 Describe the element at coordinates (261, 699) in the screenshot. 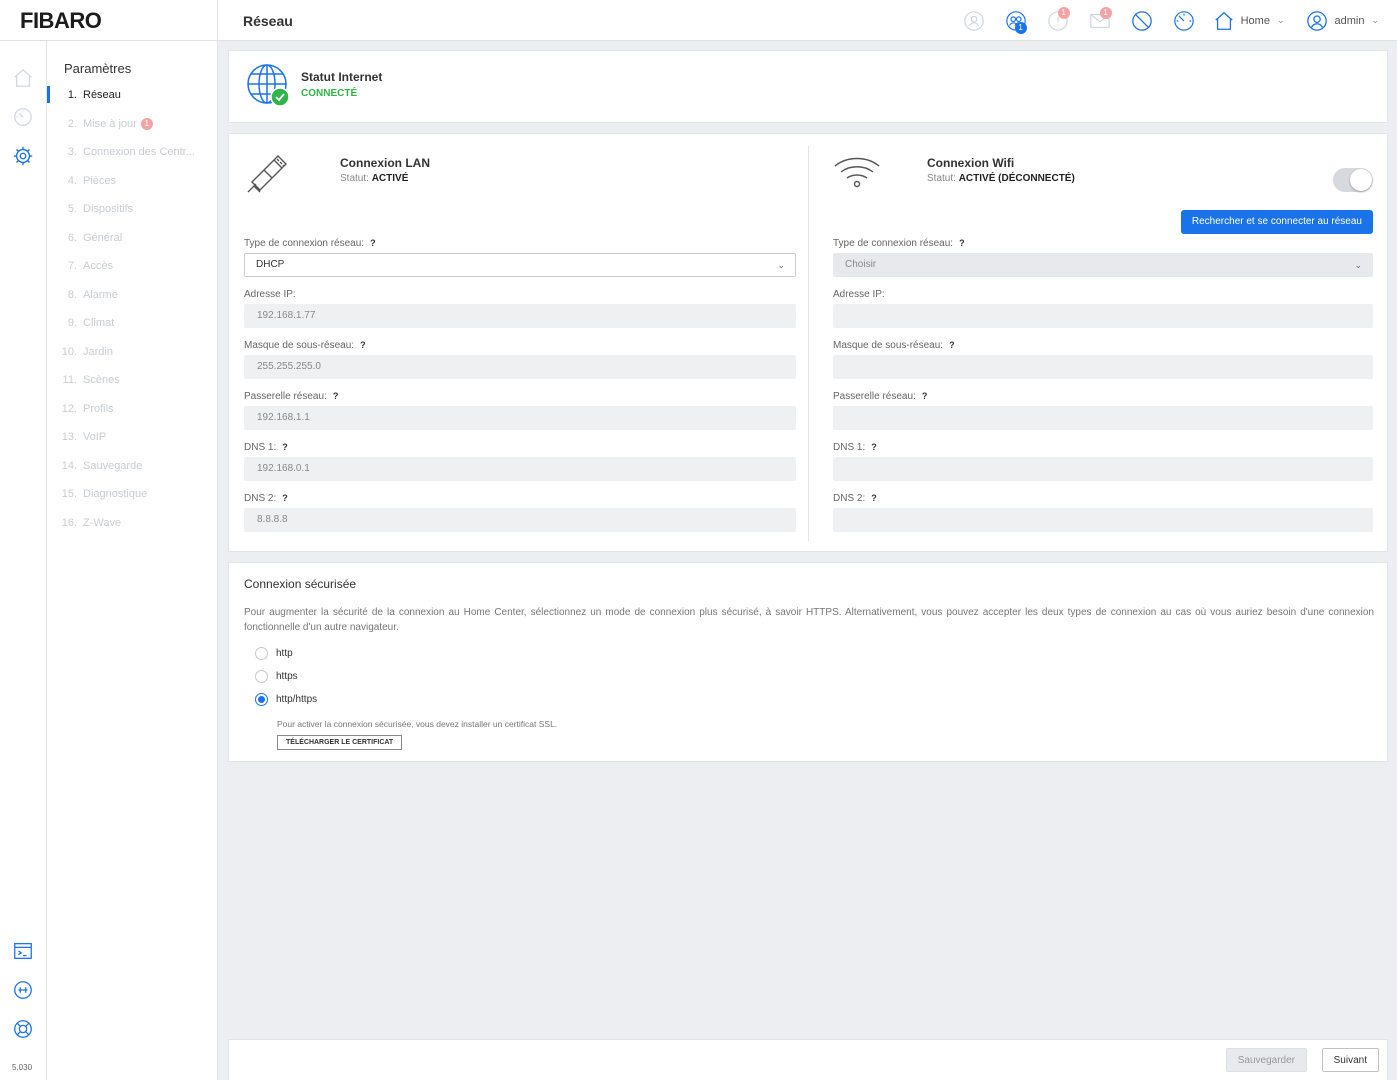

I see `radio-button-selected` at that location.